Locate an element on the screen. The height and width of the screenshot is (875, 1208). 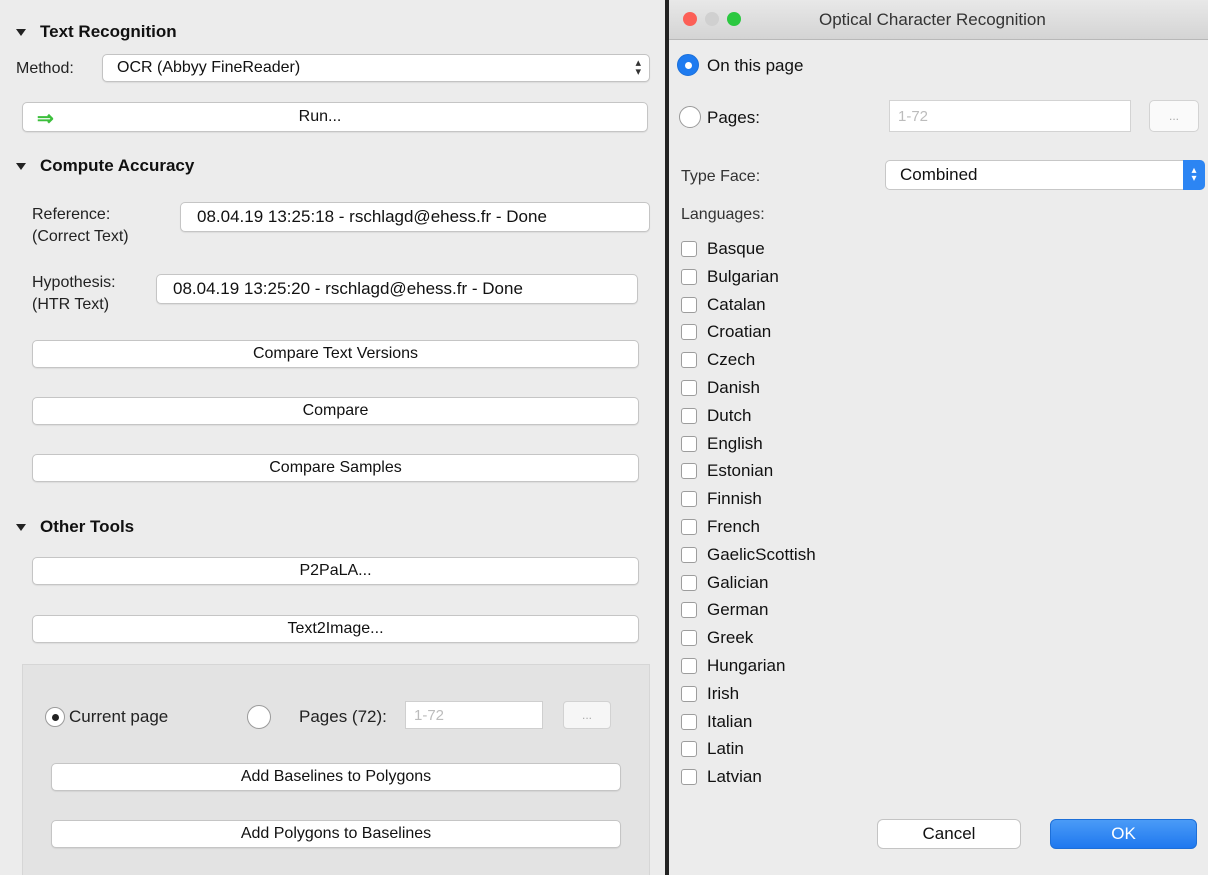
green-arrow-icon: ⇒ is located at coordinates (45, 119).